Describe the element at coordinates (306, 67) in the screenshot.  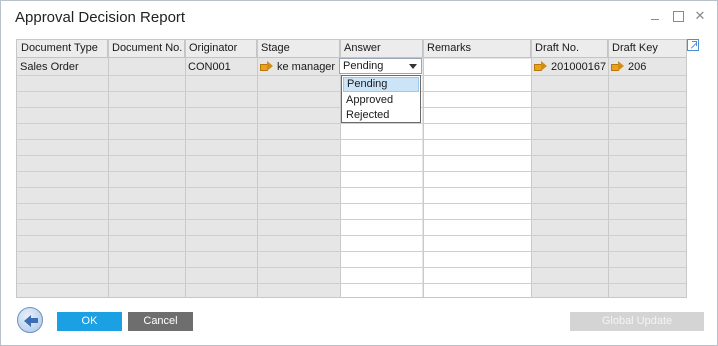
I see `cell-stage-value: ke manager` at that location.